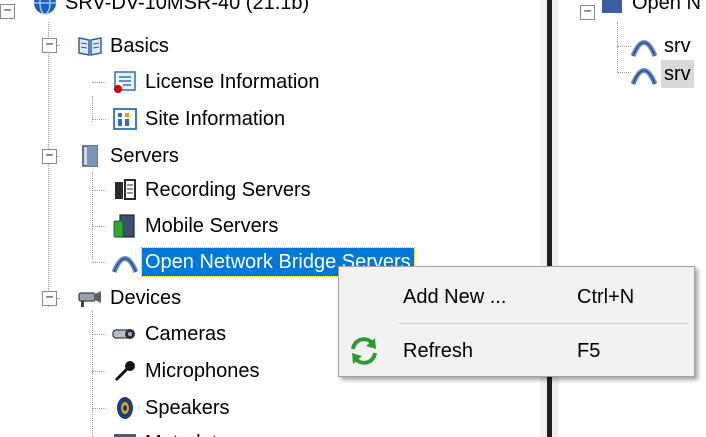  What do you see at coordinates (90, 156) in the screenshot?
I see `server-tower-icon` at bounding box center [90, 156].